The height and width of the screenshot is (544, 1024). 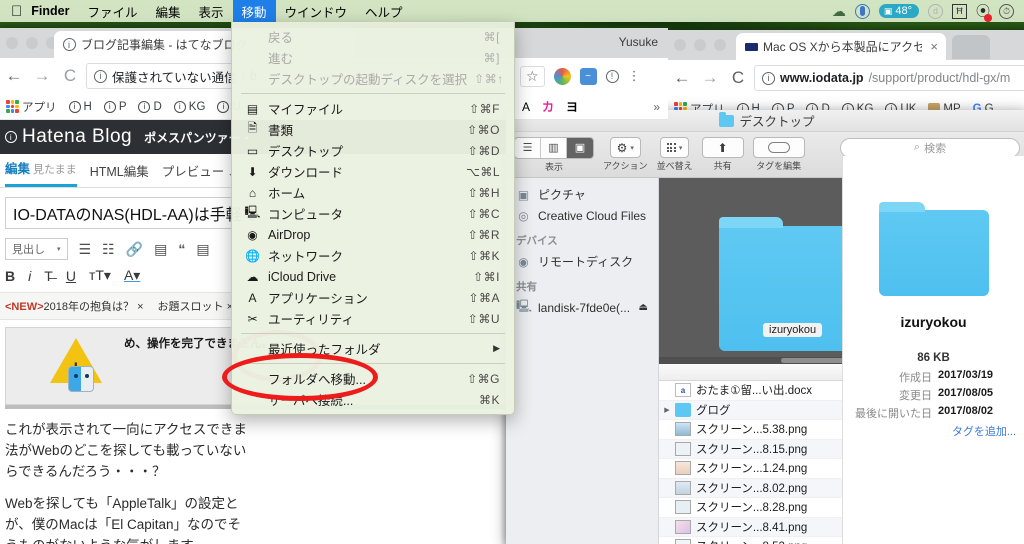 I want to click on menu-item-applications: A アプリケーション ⇧⌘A, so click(x=373, y=297).